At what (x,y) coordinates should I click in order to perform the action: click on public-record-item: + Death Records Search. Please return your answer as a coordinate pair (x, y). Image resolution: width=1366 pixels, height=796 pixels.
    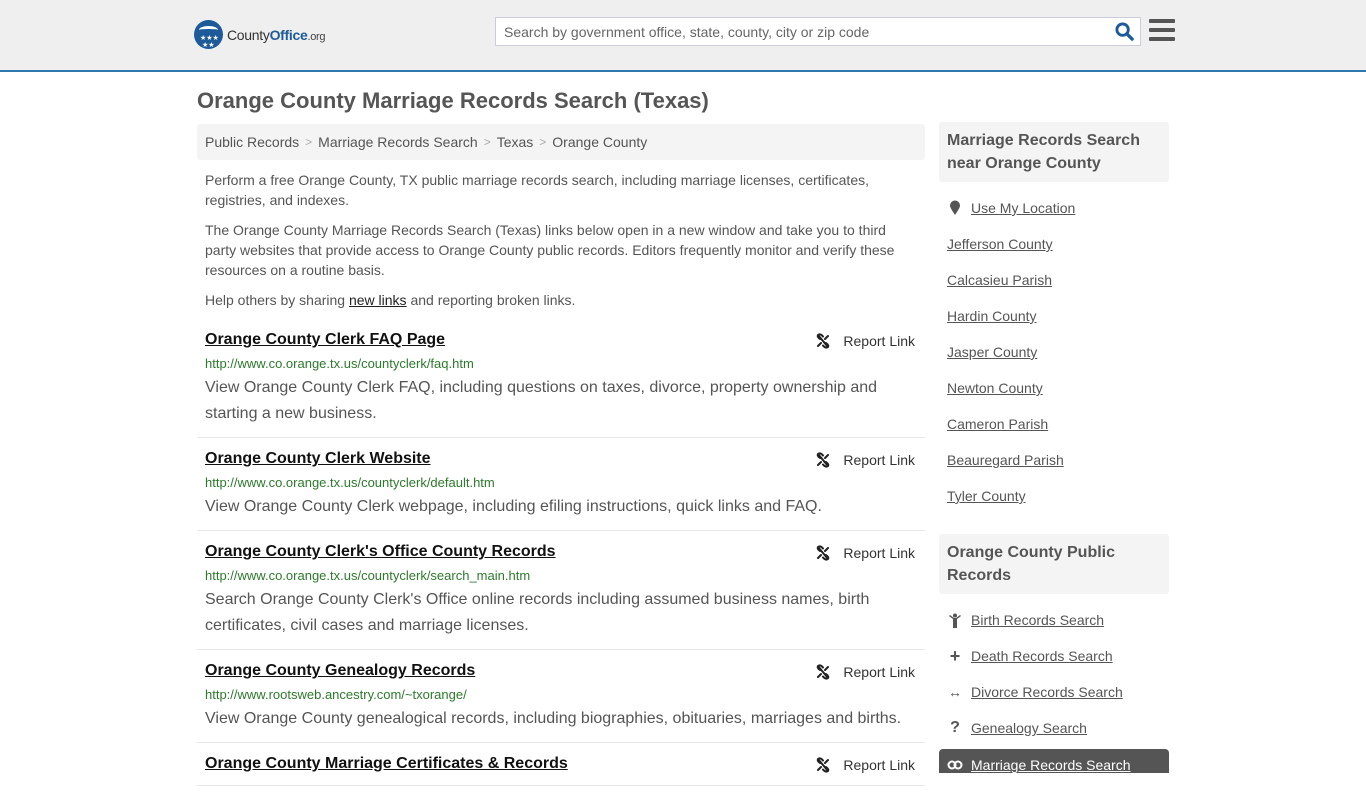
    Looking at the image, I should click on (1054, 656).